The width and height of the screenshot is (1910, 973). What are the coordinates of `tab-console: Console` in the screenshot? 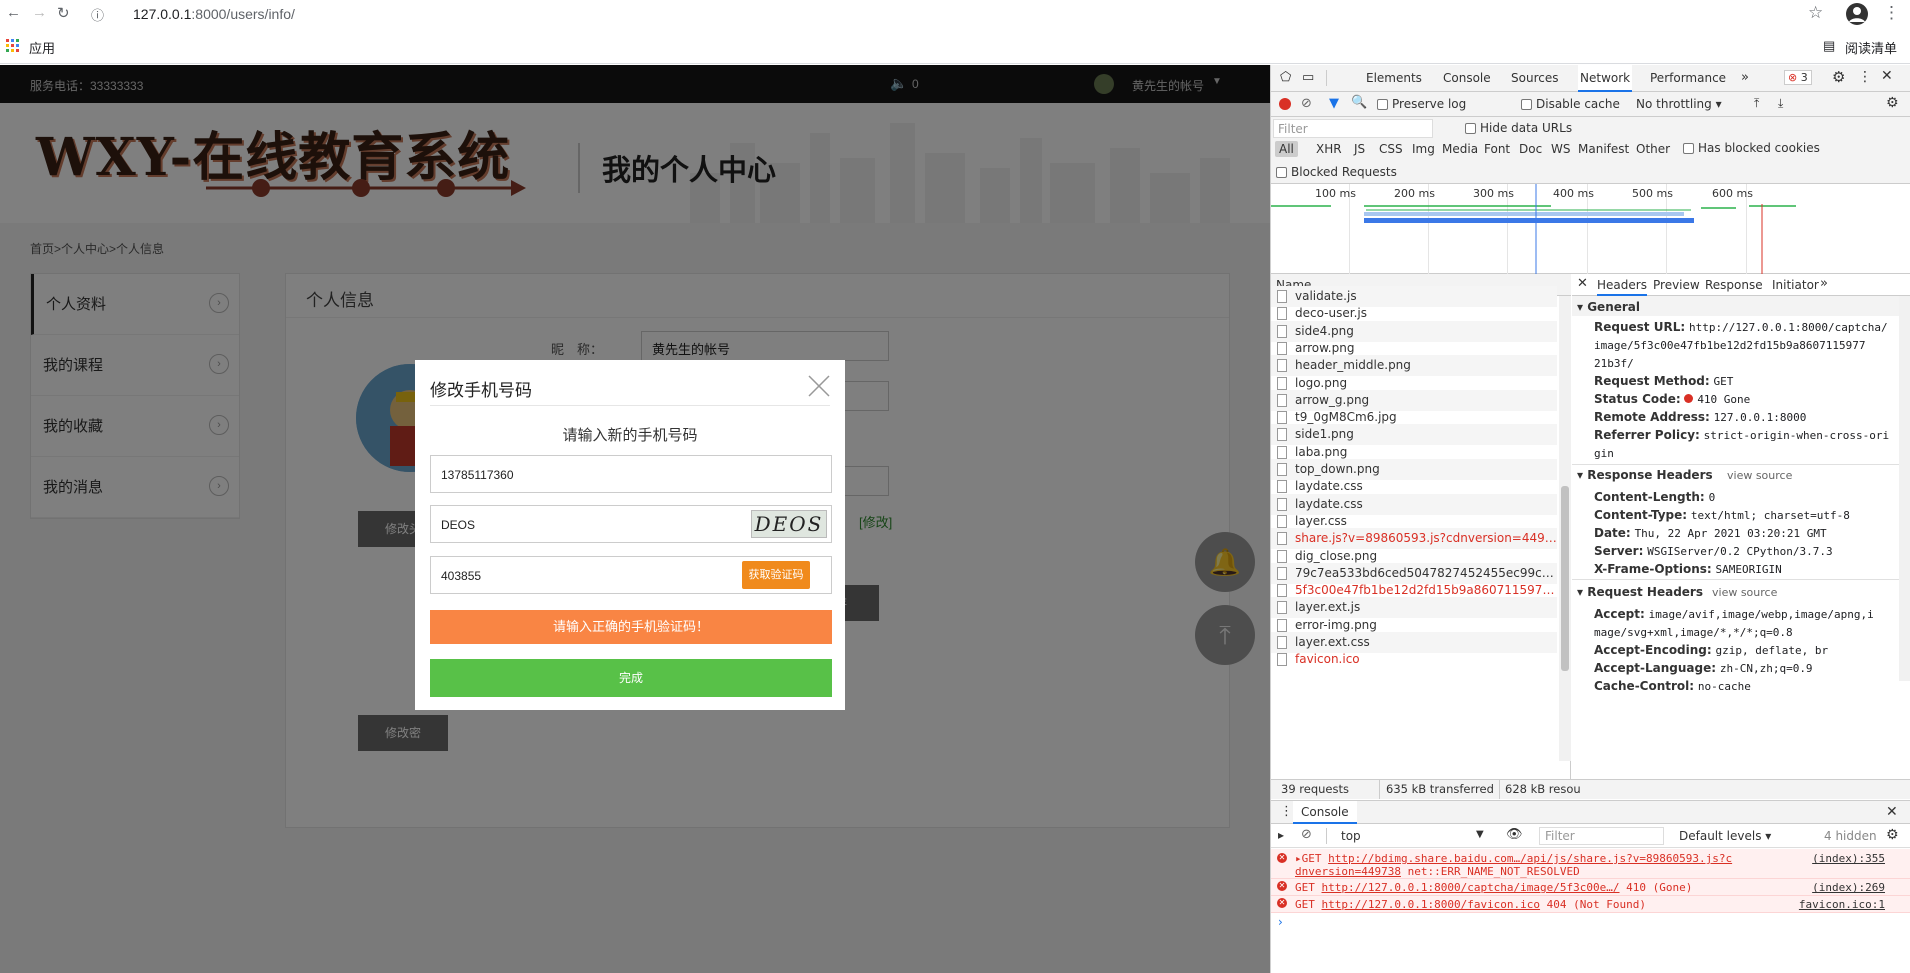 It's located at (1467, 78).